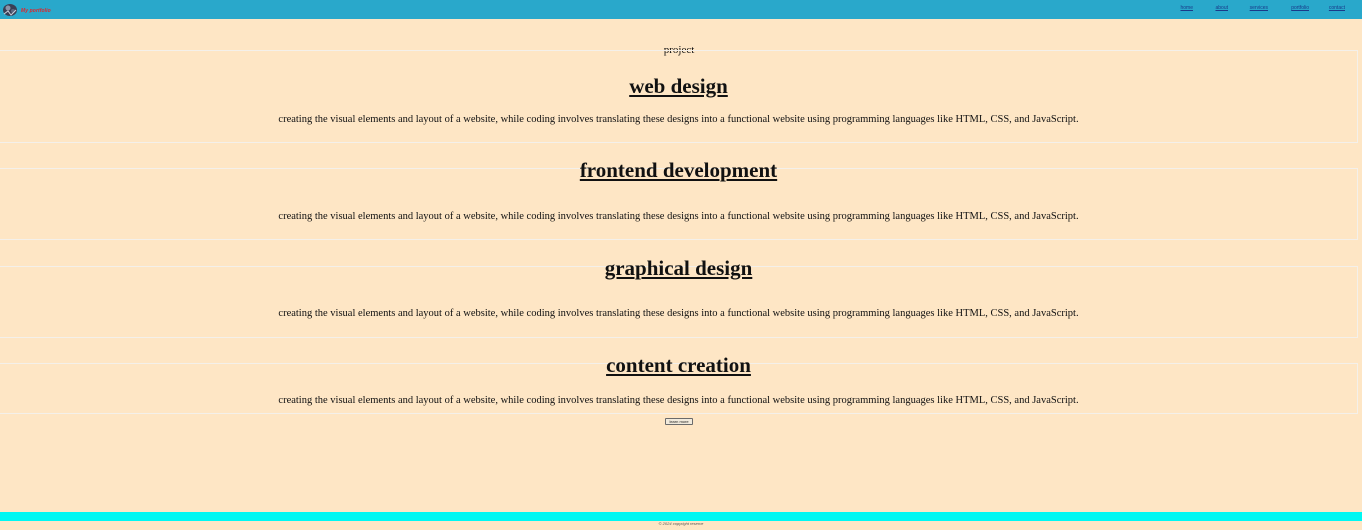  I want to click on nav-link-home: home, so click(1186, 8).